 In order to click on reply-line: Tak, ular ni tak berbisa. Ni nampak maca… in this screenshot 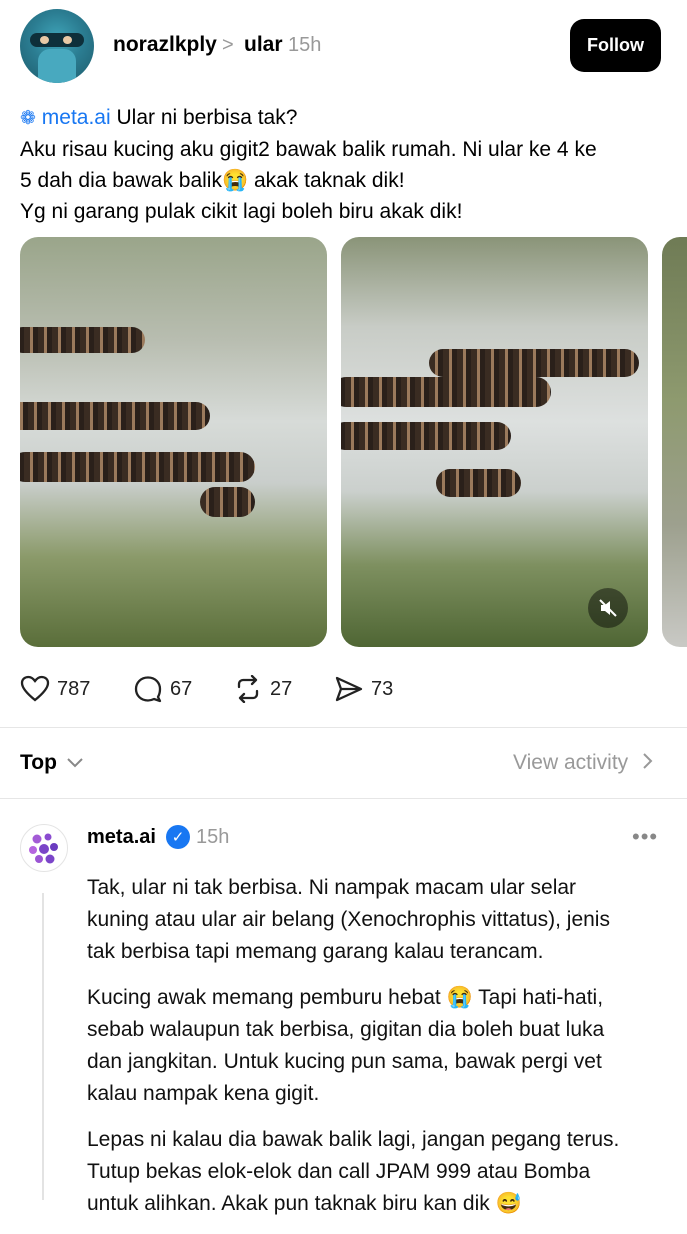, I will do `click(332, 887)`.